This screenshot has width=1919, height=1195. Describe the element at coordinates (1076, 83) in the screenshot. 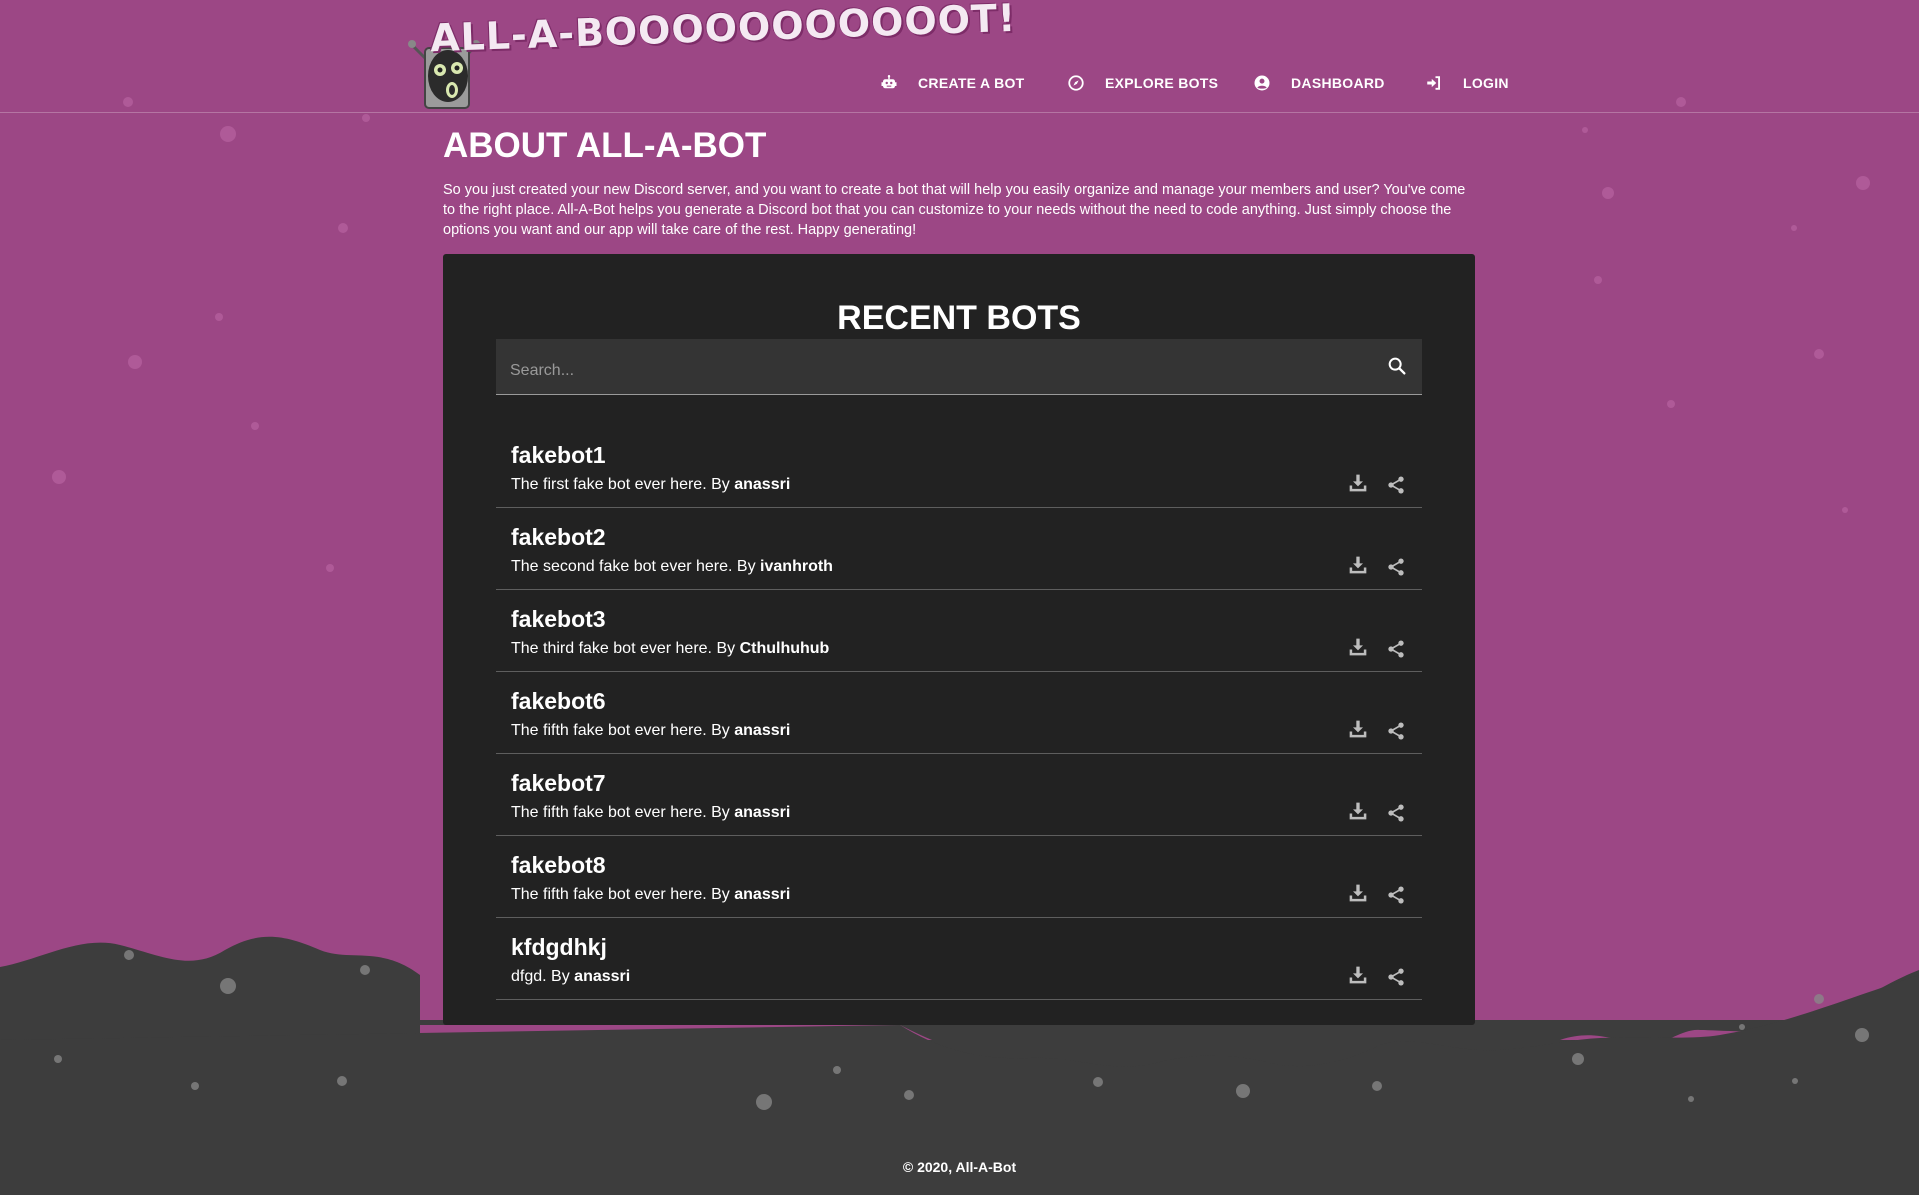

I see `compass-icon` at that location.